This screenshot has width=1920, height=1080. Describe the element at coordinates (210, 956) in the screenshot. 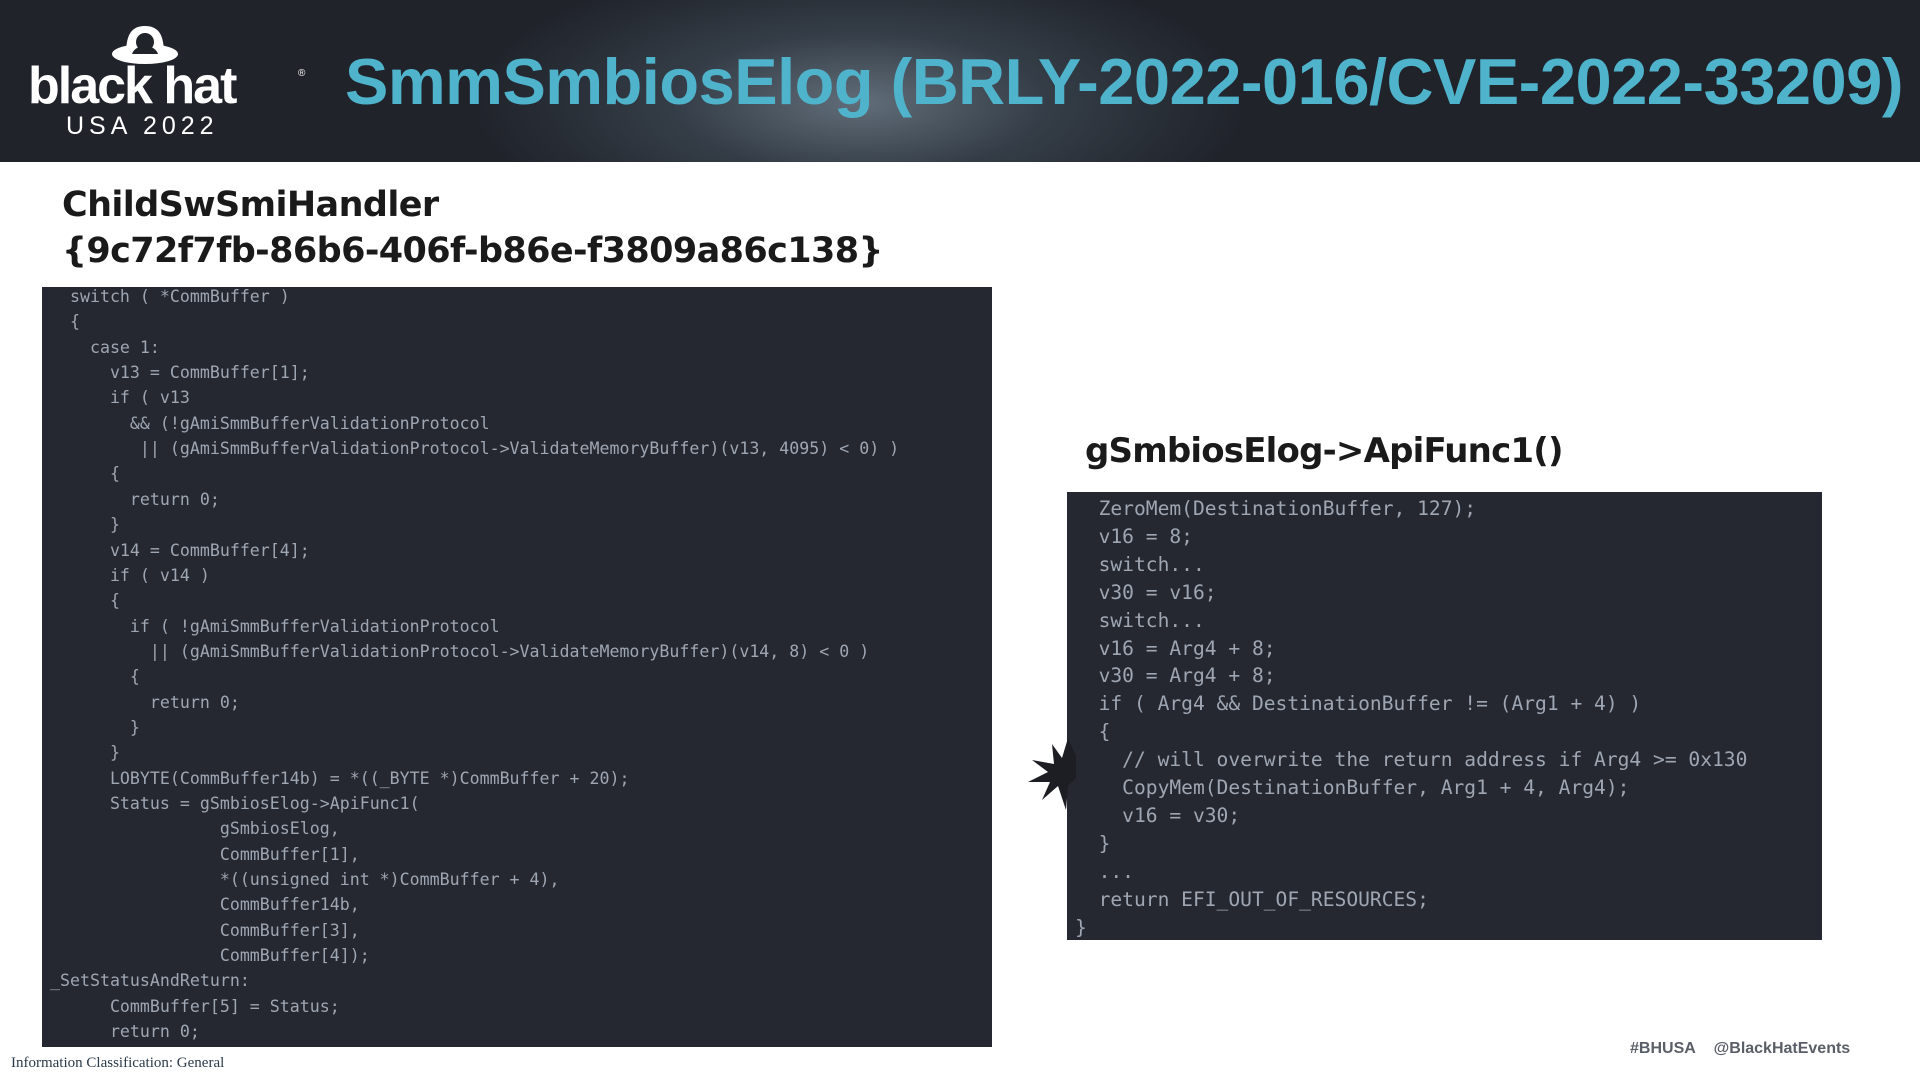

I see `code-line: CommBuffer[4]);` at that location.